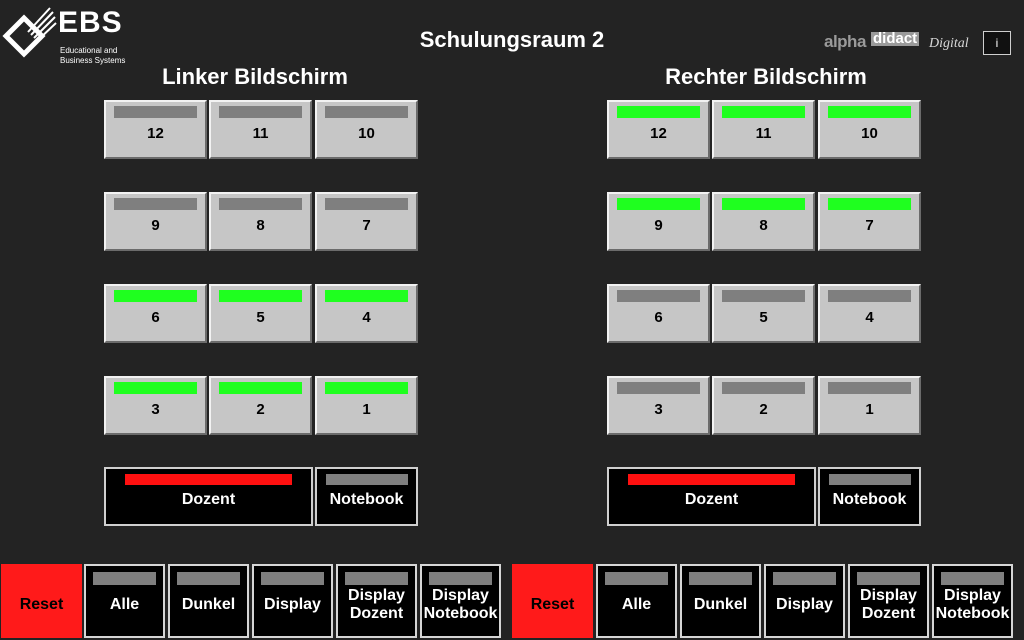  I want to click on right-notebook-button: Notebook, so click(869, 496).